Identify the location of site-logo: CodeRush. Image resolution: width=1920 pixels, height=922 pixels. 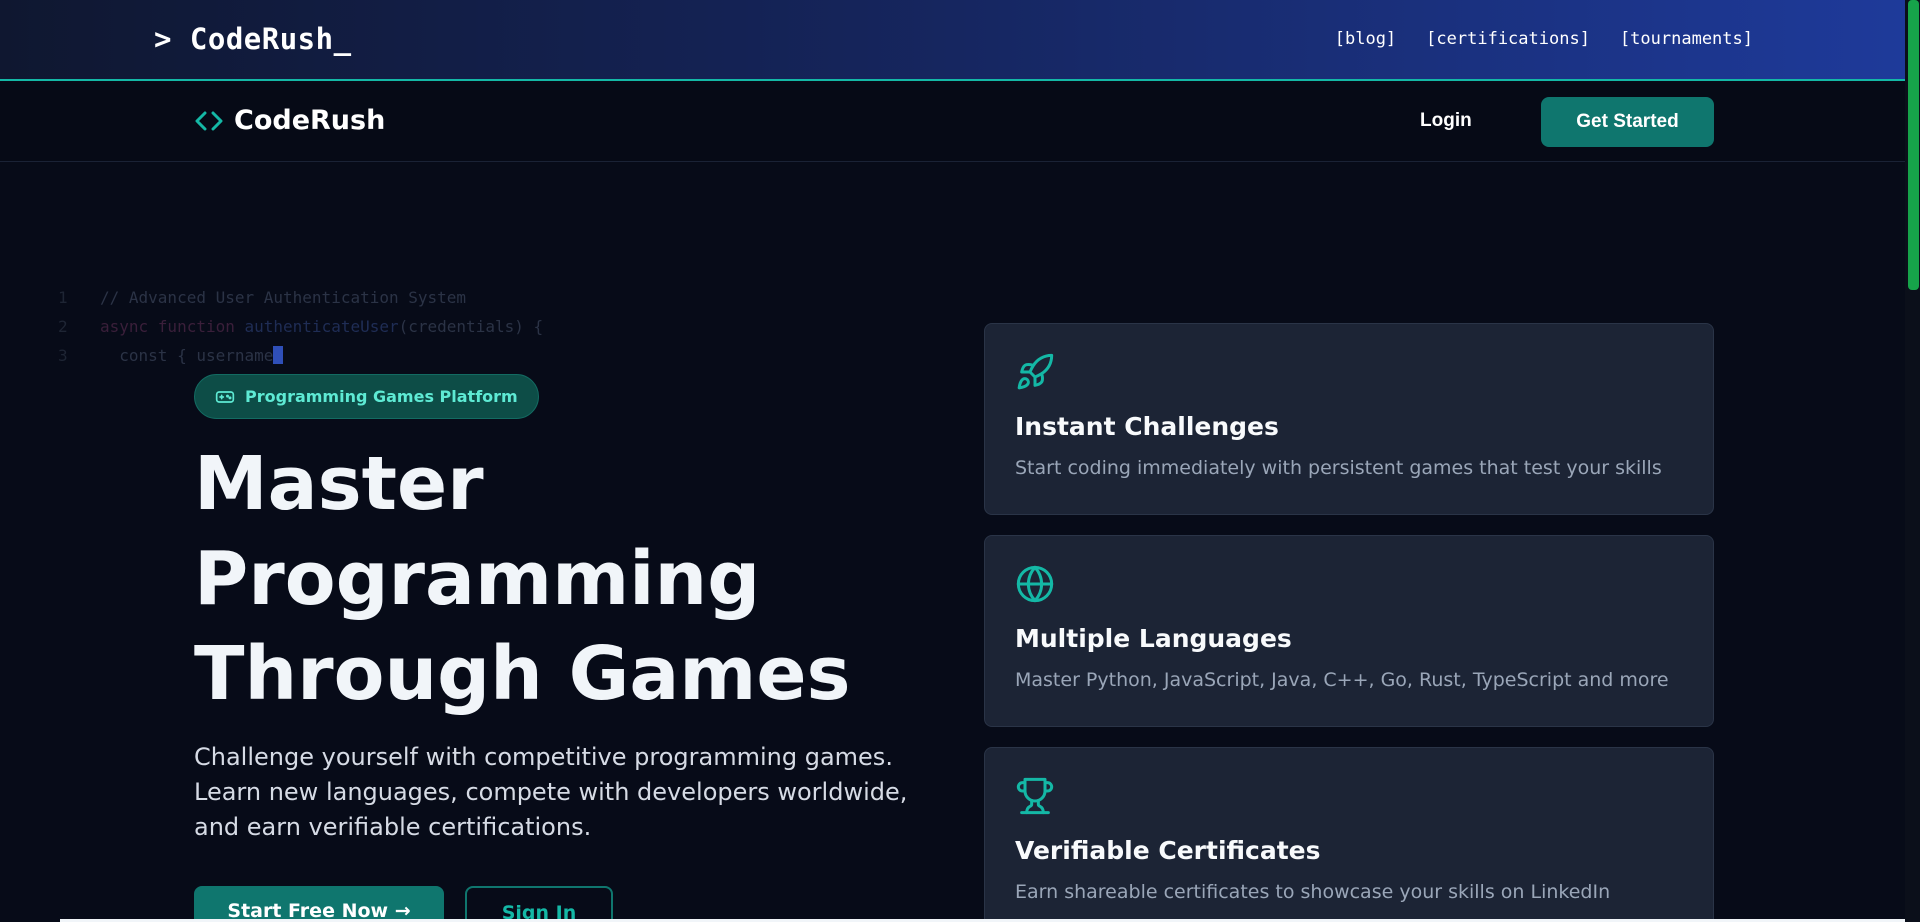
(289, 120).